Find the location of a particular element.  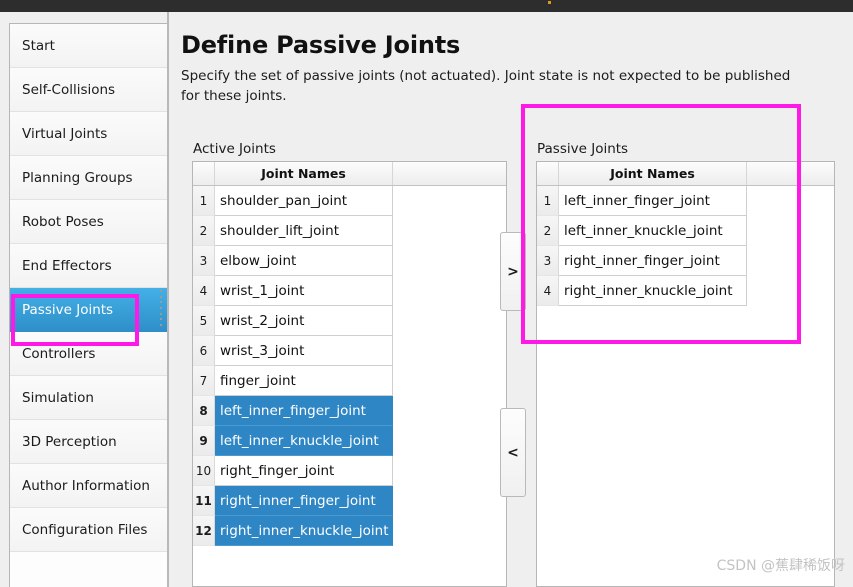

passive-joint-row: 2 left_inner_knuckle_joint is located at coordinates (685, 231).